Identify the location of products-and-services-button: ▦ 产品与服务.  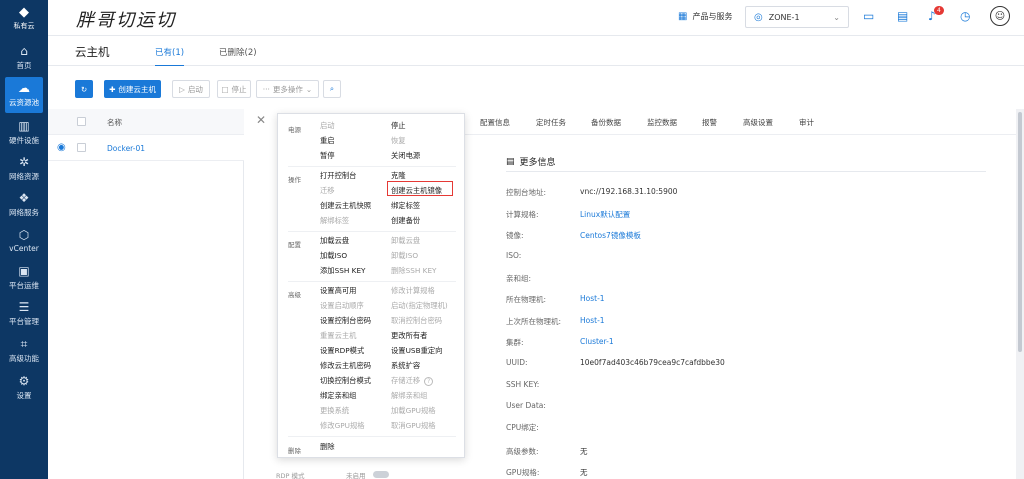
(705, 16).